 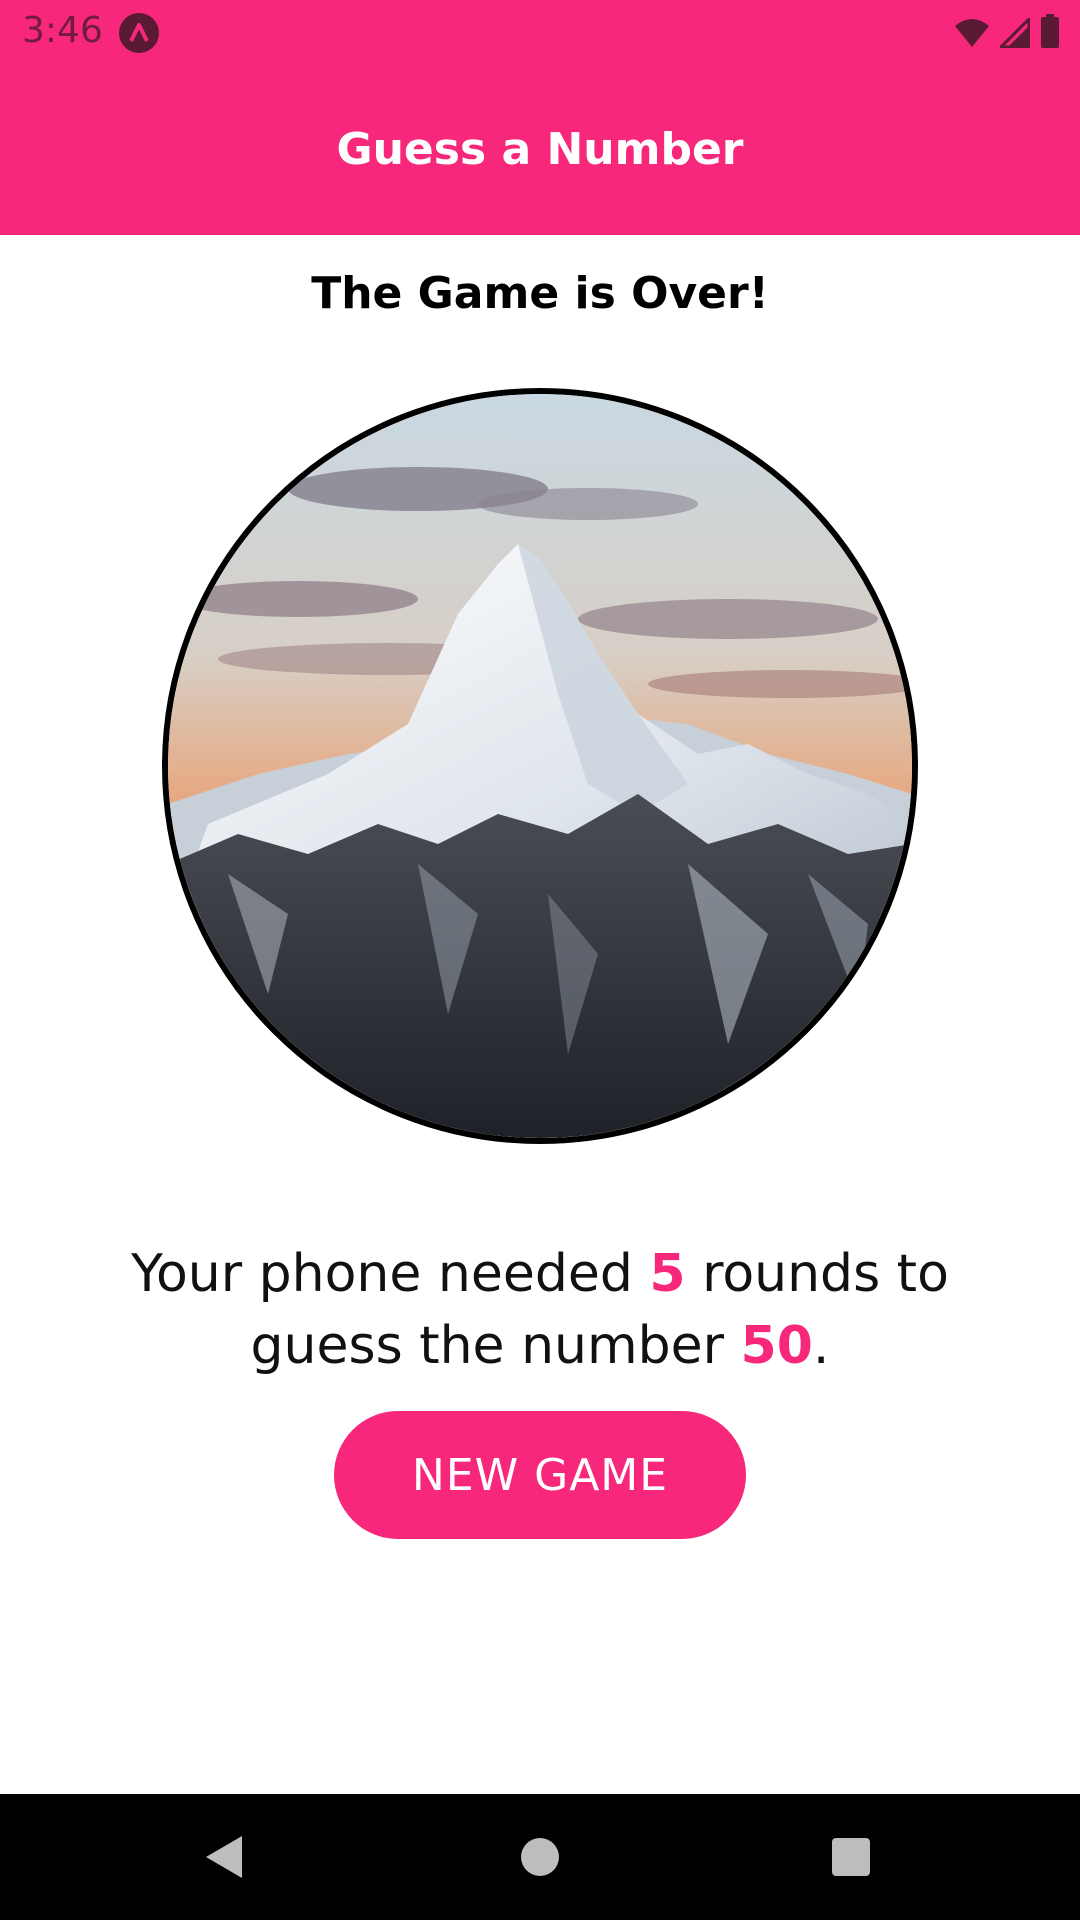 I want to click on recents-icon, so click(x=851, y=1857).